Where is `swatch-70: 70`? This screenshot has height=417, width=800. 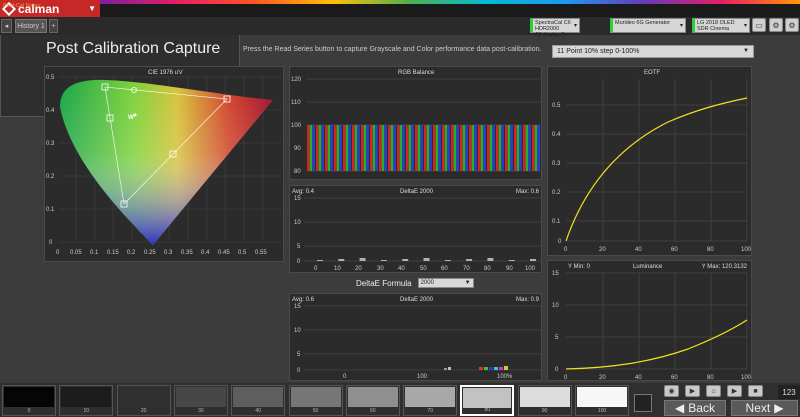 swatch-70: 70 is located at coordinates (430, 400).